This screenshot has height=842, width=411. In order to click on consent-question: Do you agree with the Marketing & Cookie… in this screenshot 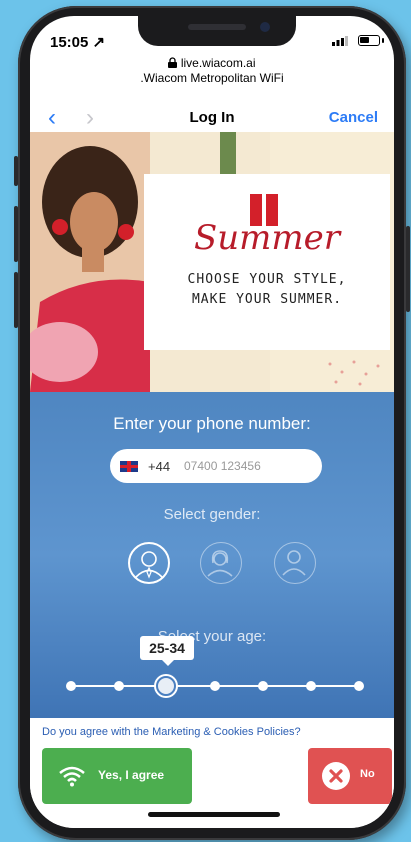, I will do `click(171, 732)`.